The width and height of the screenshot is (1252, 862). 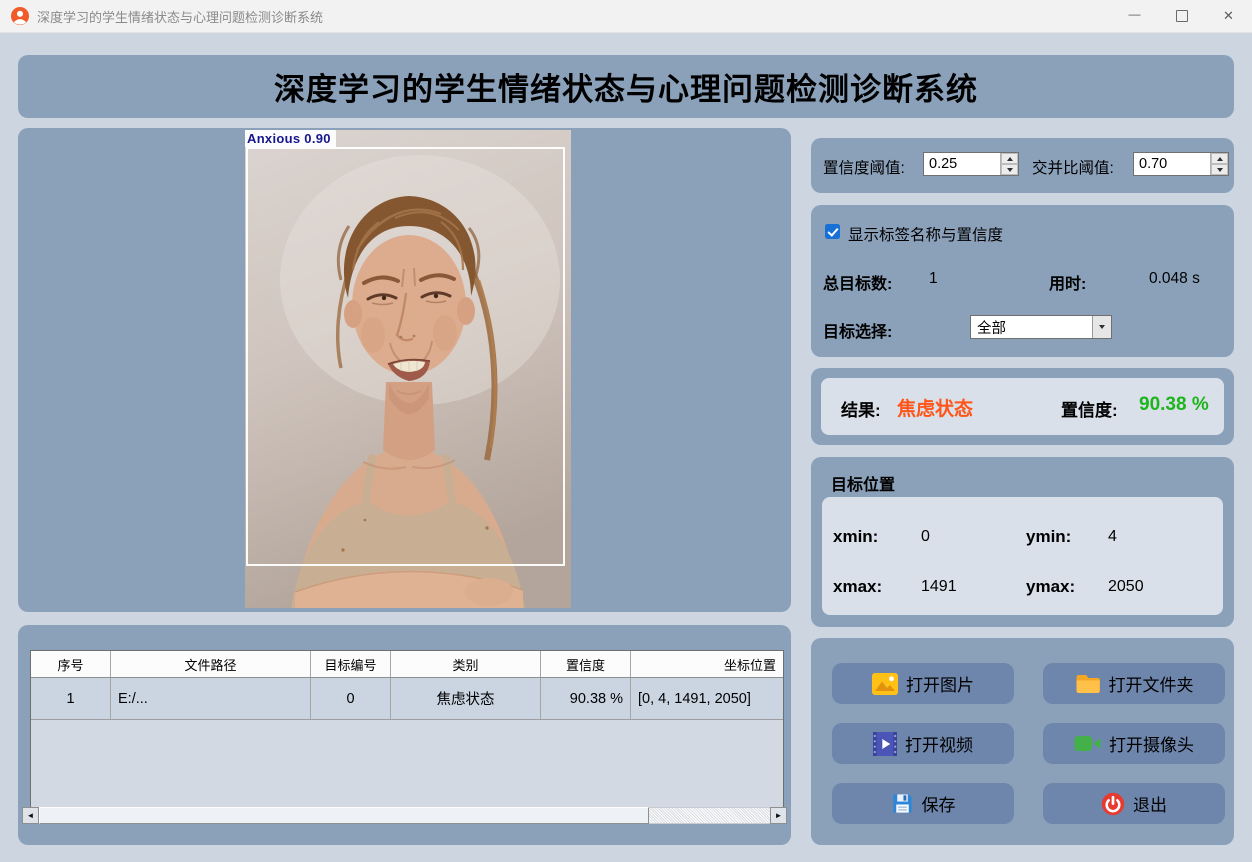 What do you see at coordinates (405, 356) in the screenshot?
I see `detection-bounding-box` at bounding box center [405, 356].